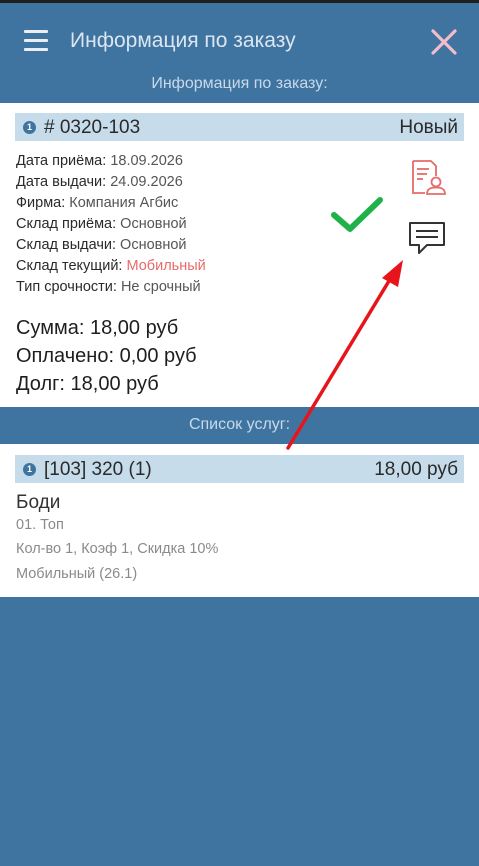  What do you see at coordinates (427, 239) in the screenshot?
I see `comment-message-icon` at bounding box center [427, 239].